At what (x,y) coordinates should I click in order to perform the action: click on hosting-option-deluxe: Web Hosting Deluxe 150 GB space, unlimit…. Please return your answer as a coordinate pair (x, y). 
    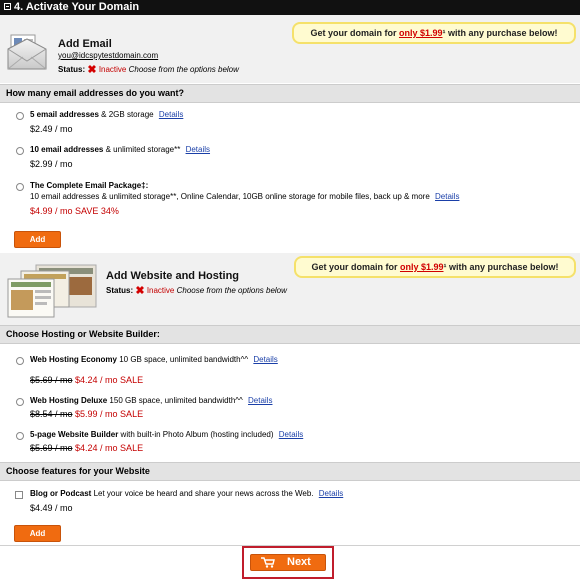
    Looking at the image, I should click on (151, 400).